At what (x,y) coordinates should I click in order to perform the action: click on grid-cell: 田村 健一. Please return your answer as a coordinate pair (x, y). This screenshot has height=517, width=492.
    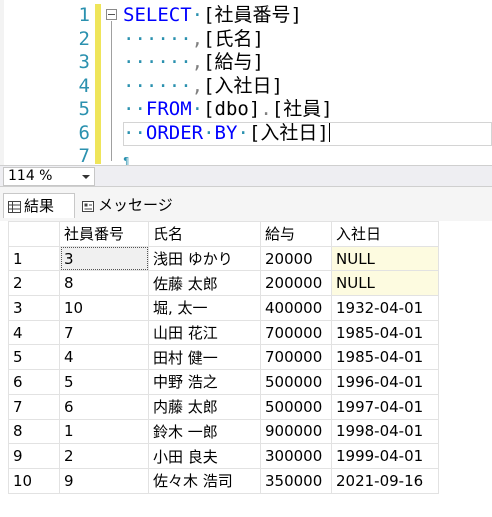
    Looking at the image, I should click on (204, 357).